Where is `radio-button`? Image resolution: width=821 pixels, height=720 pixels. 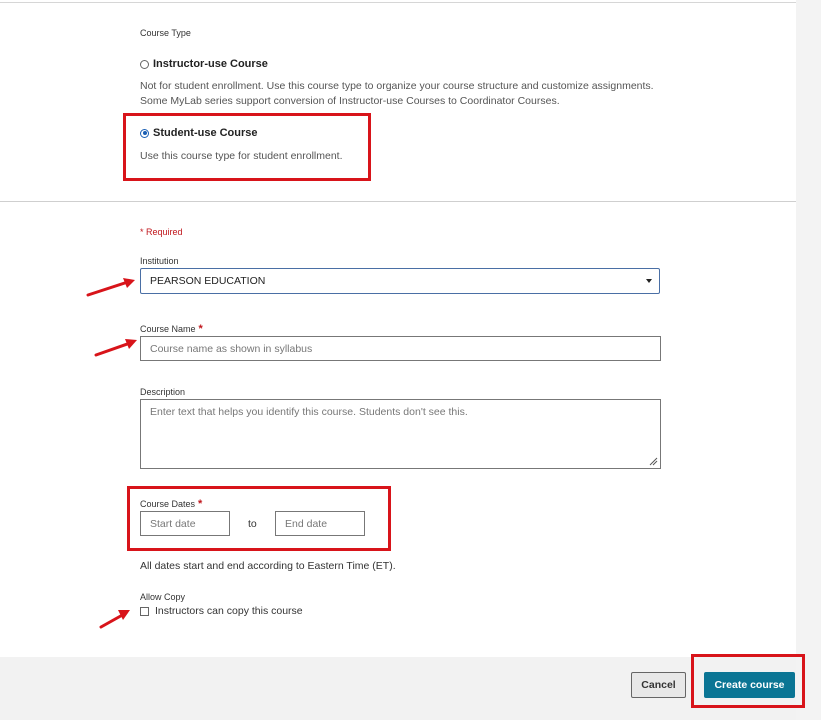
radio-button is located at coordinates (144, 64).